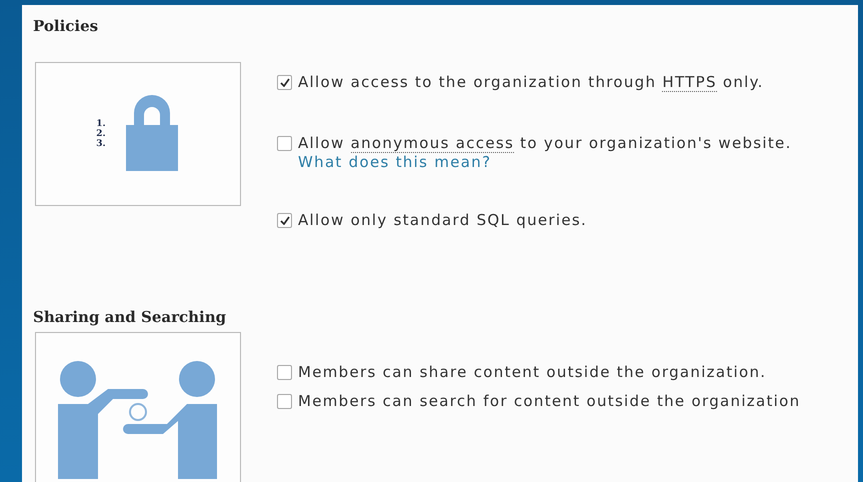 The width and height of the screenshot is (863, 482). I want to click on option-label: Allow only standard SQL queries., so click(443, 220).